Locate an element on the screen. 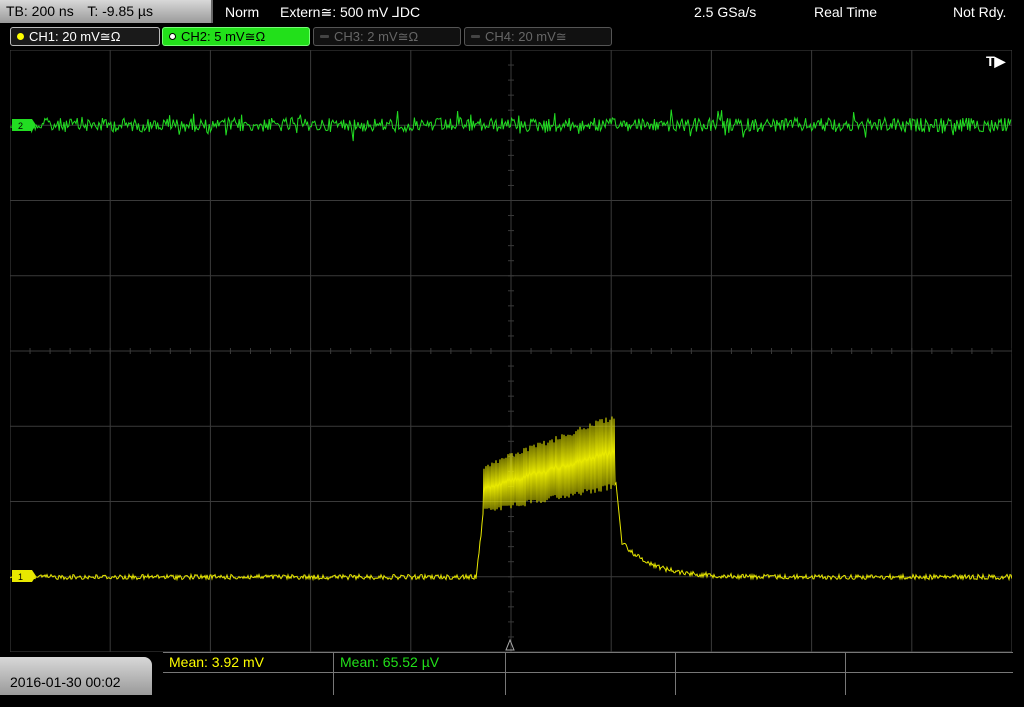 This screenshot has height=707, width=1024. timebase-box: TB: 200 ns T: -9.85 µs is located at coordinates (106, 11).